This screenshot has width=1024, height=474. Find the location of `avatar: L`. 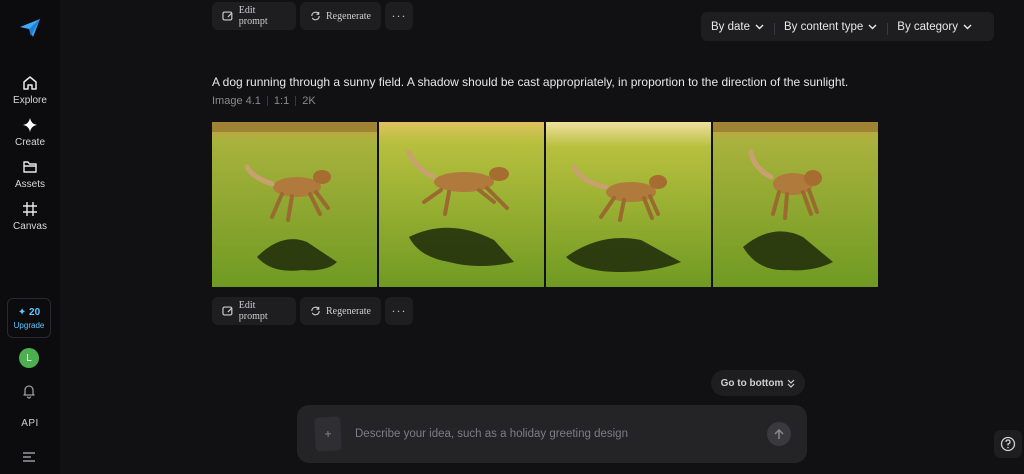

avatar: L is located at coordinates (29, 358).